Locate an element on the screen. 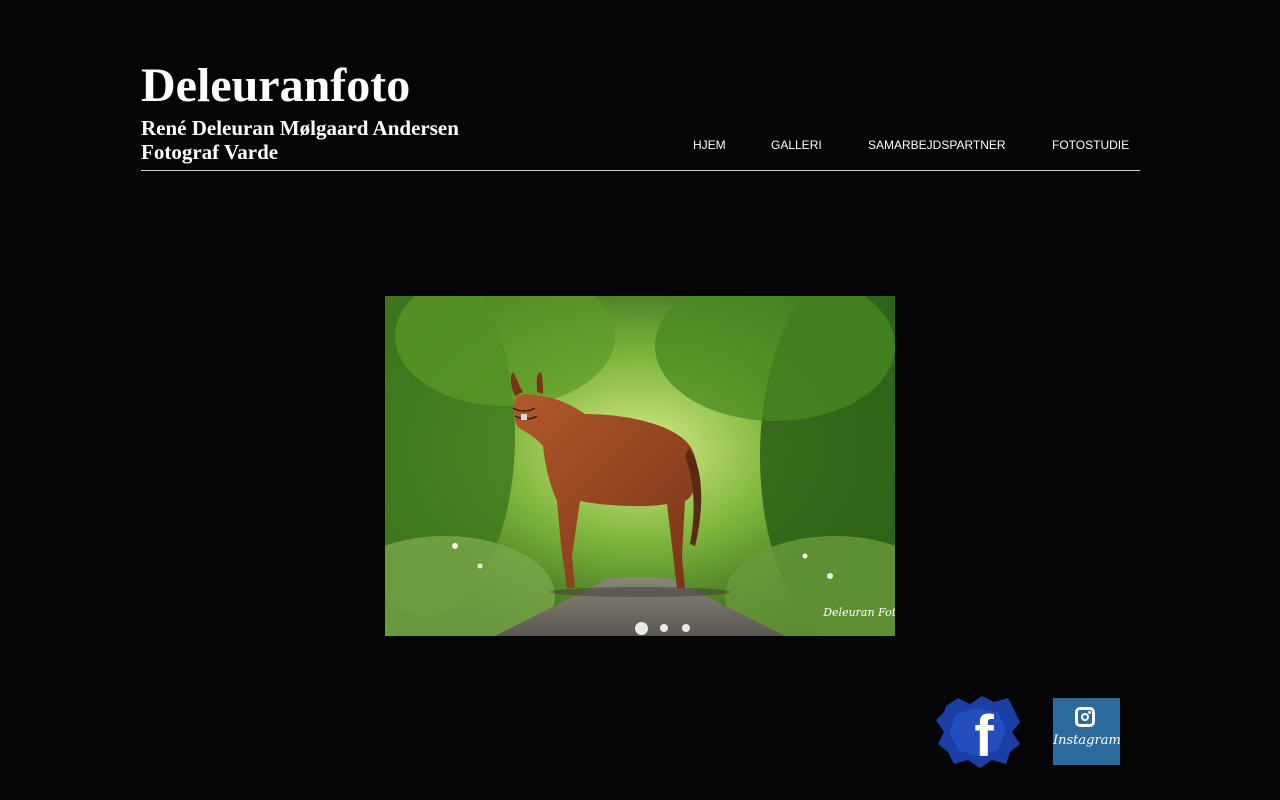 This screenshot has height=800, width=1280. instagram-link: Instagram is located at coordinates (1087, 731).